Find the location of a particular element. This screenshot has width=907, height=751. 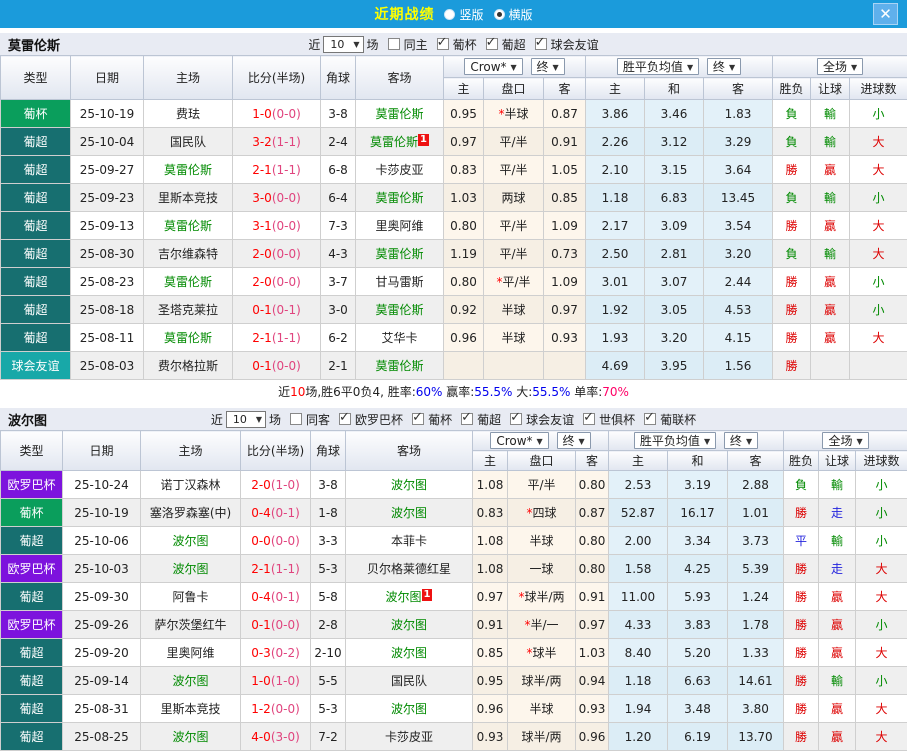

close-icon: ✕ is located at coordinates (885, 14).